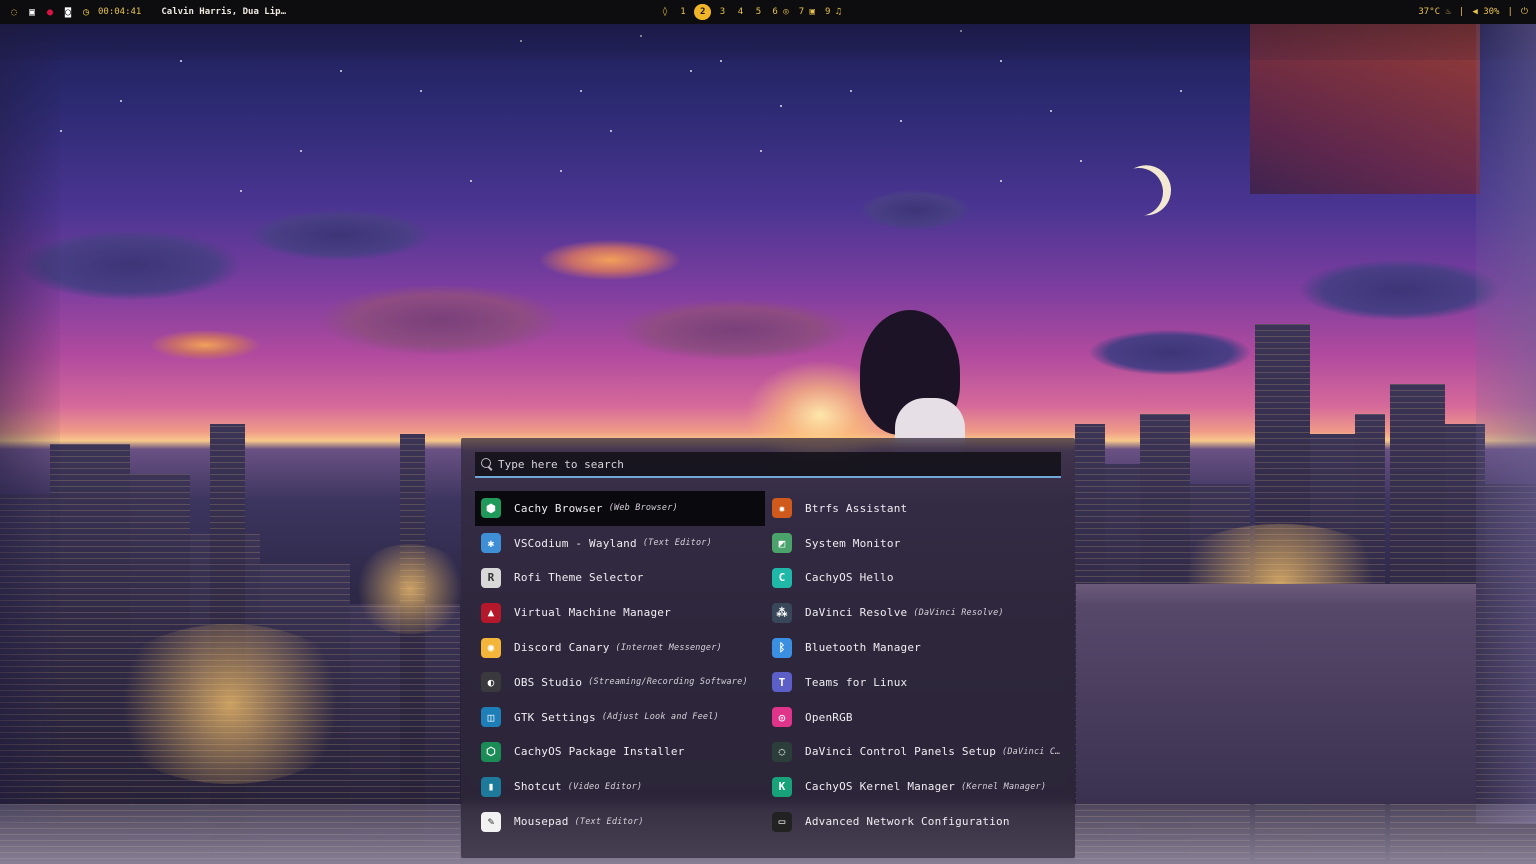 The width and height of the screenshot is (1536, 864). I want to click on launcher-item: R Rofi Theme Selector, so click(620, 578).